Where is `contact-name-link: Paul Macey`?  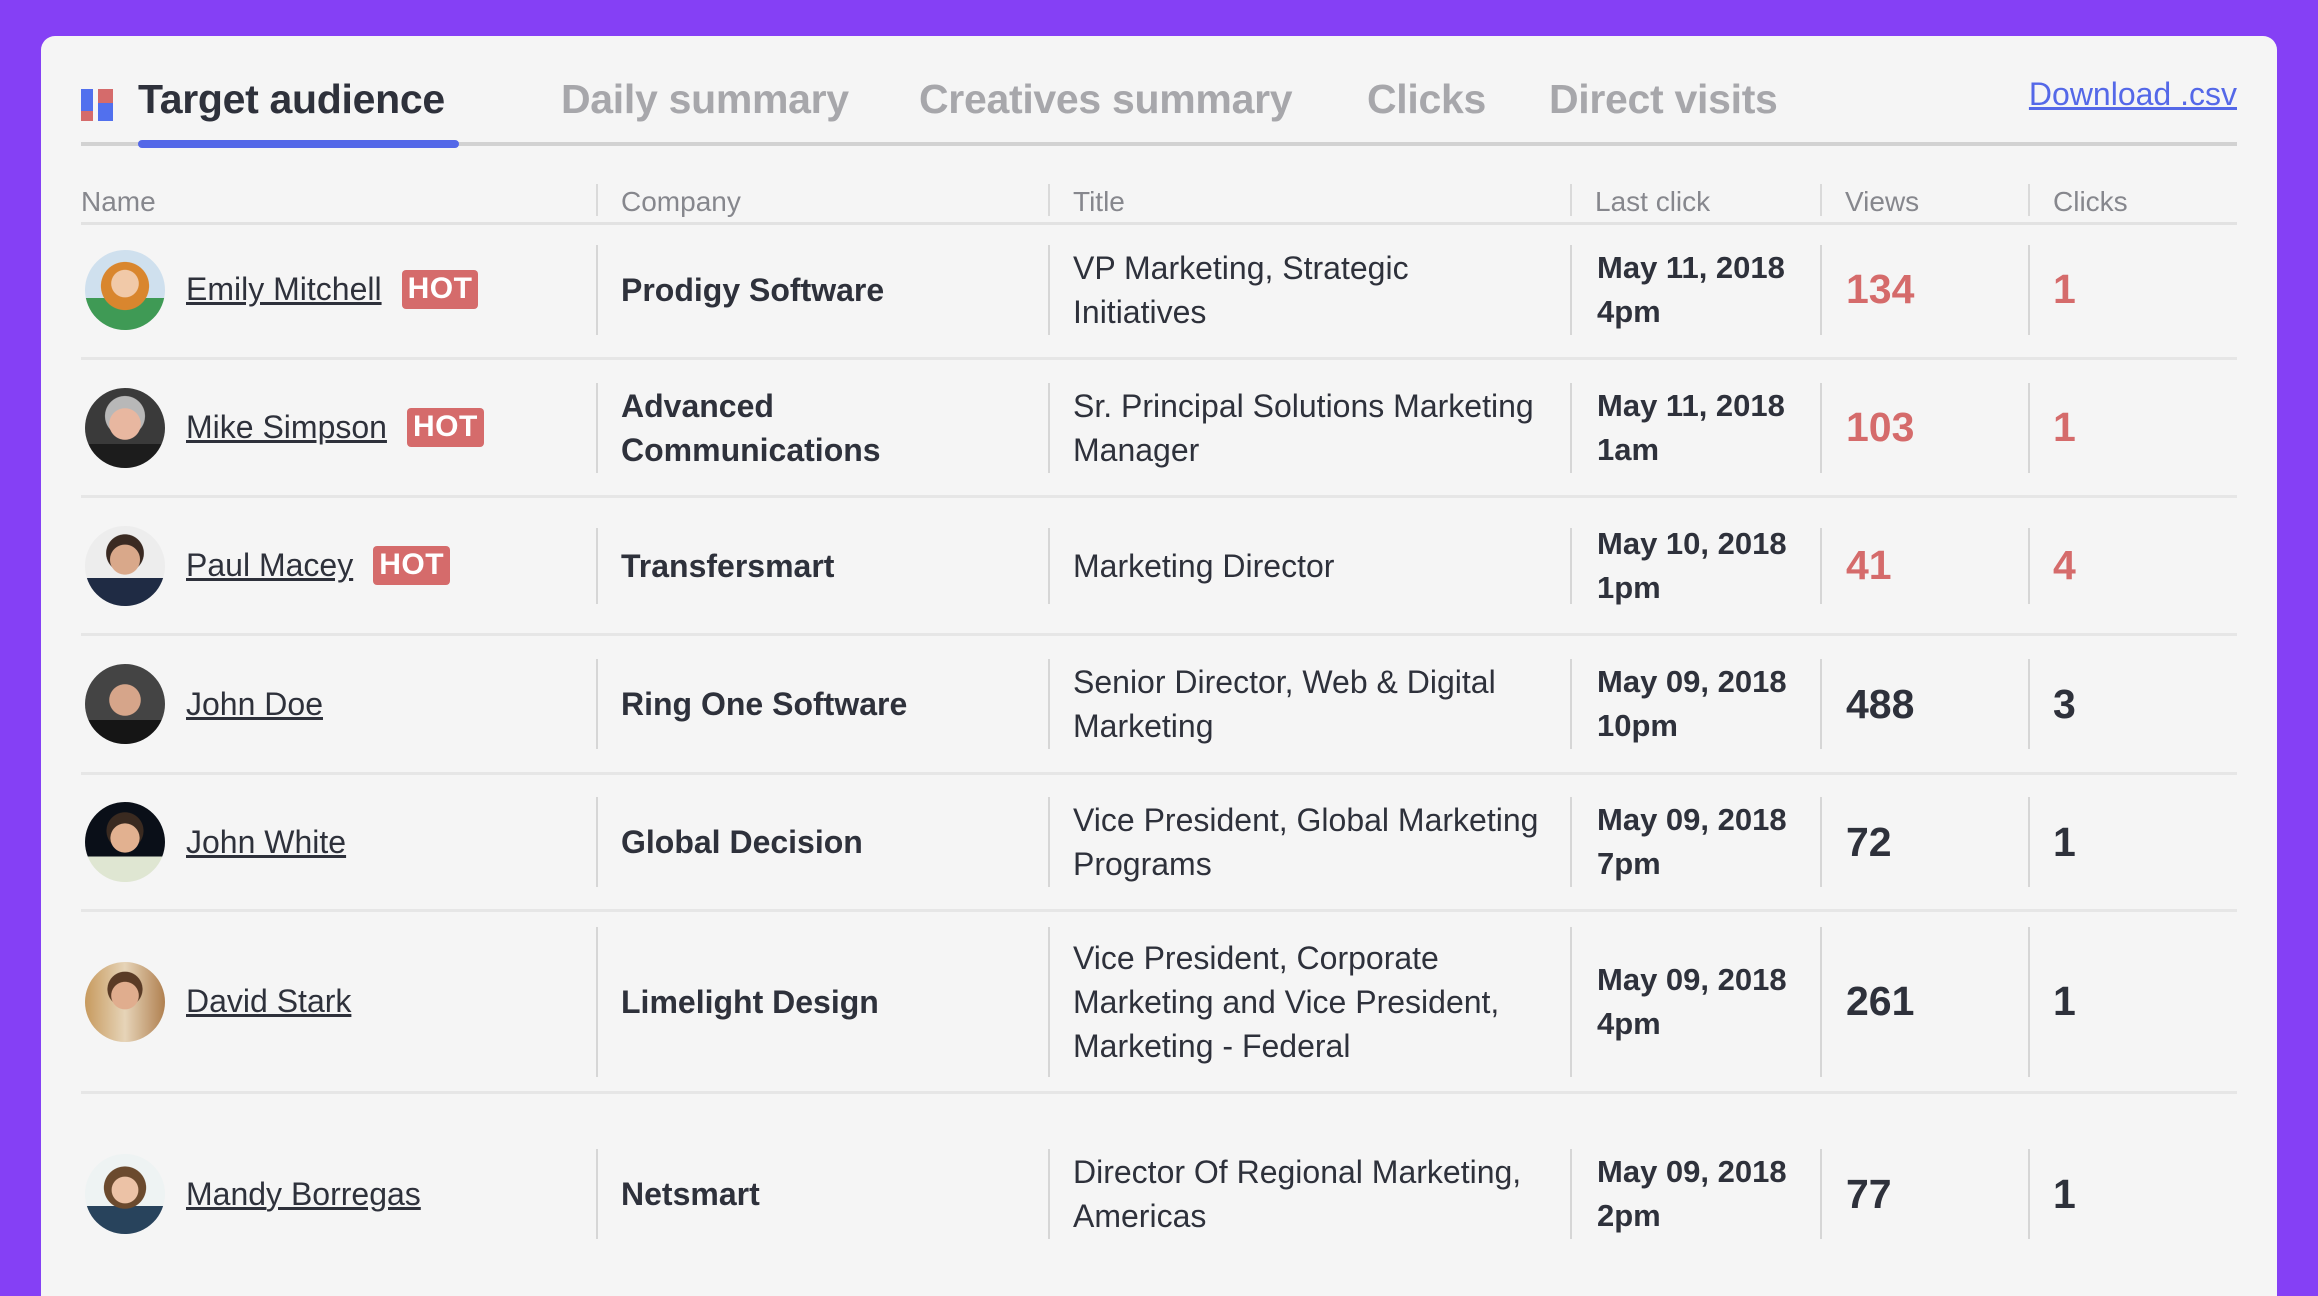 contact-name-link: Paul Macey is located at coordinates (269, 565).